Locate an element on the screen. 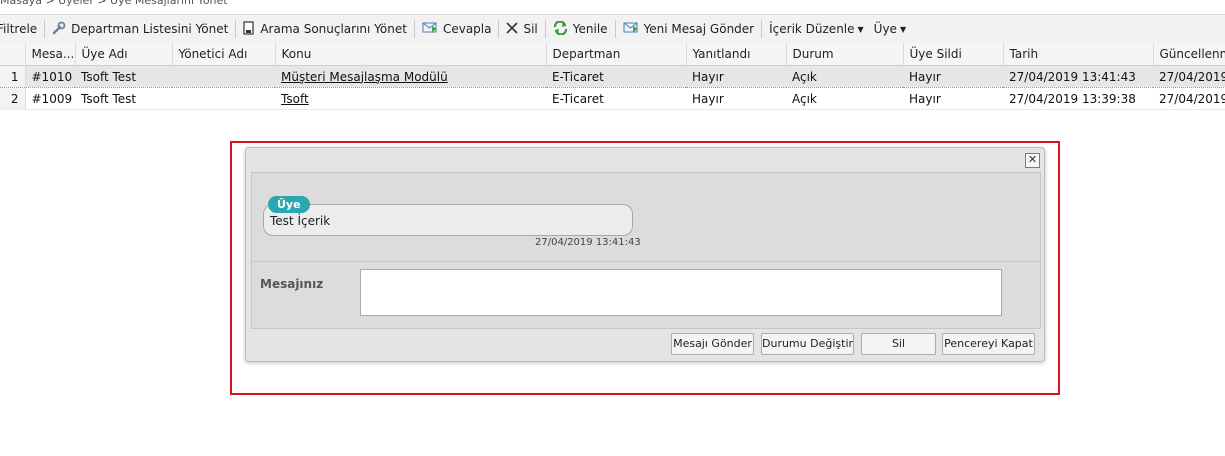  cell-date: 27/04/2019 13:39:38 is located at coordinates (1078, 98).